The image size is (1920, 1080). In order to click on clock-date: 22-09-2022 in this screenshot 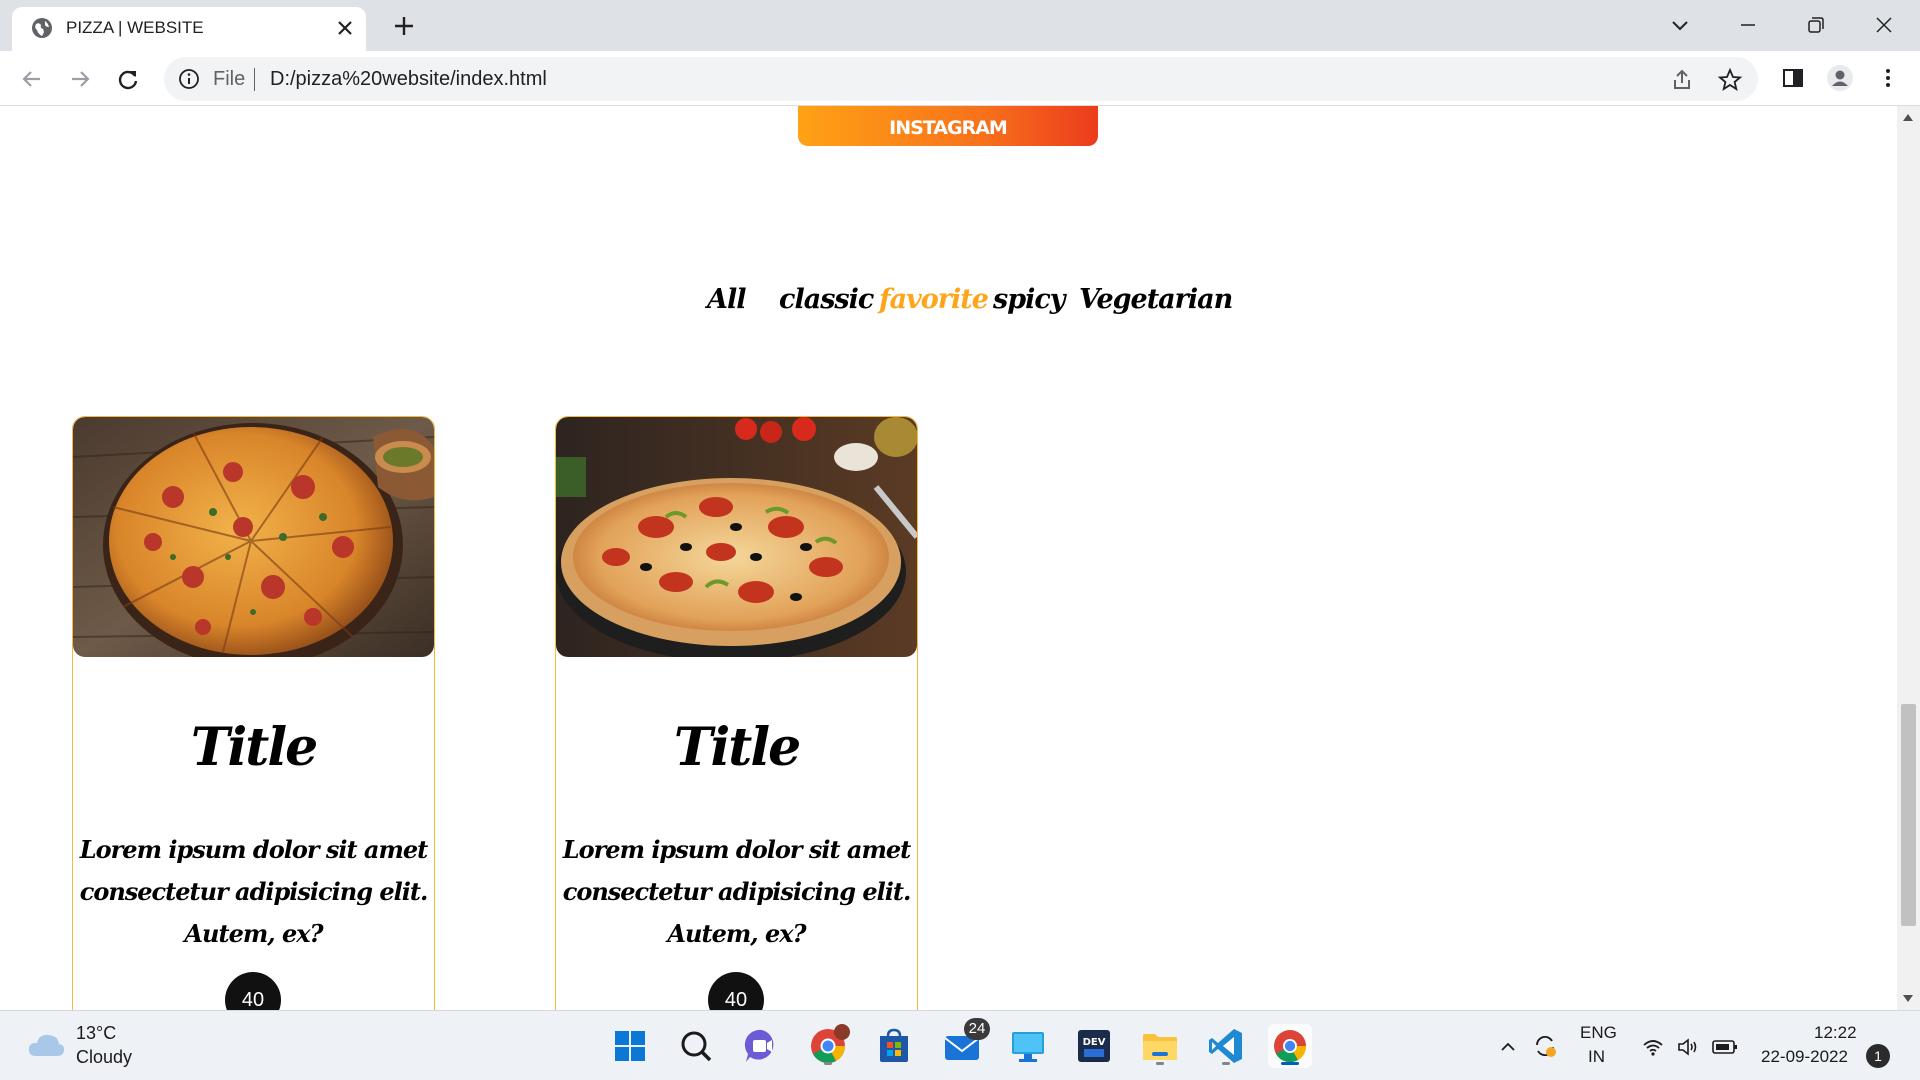, I will do `click(1804, 1057)`.